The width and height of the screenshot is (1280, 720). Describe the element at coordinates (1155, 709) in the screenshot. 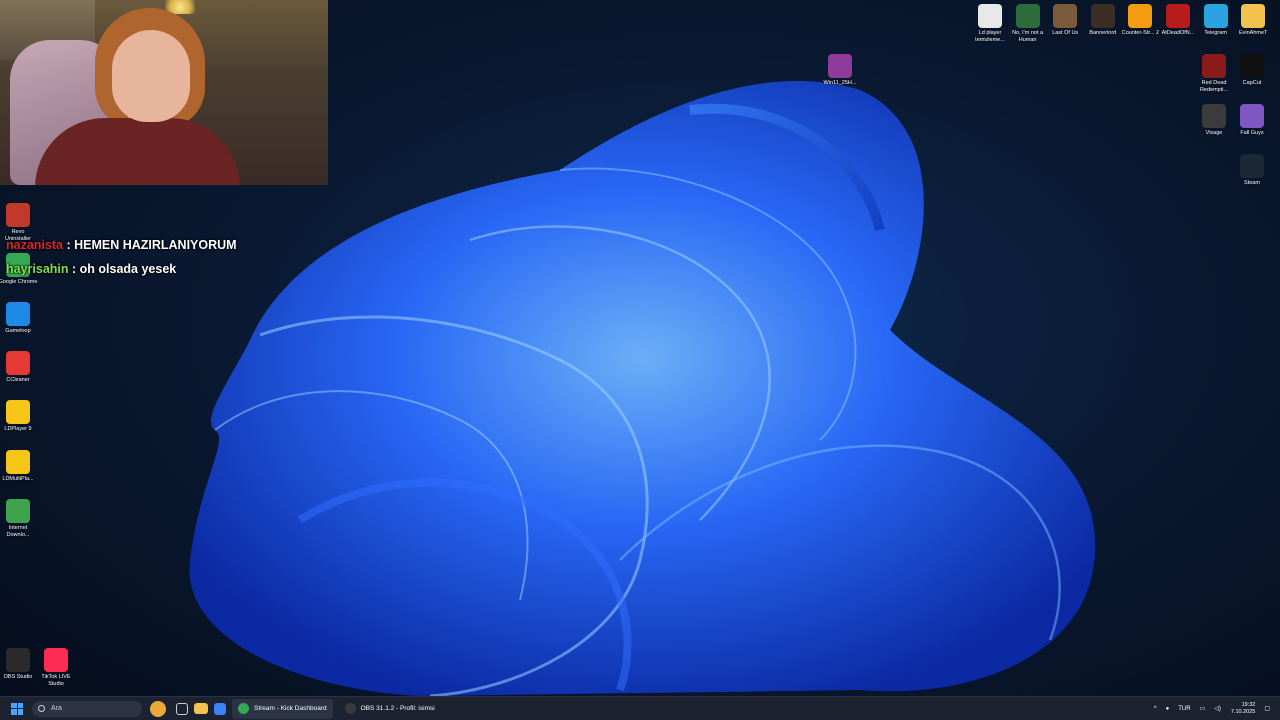

I see `chevron-up-icon: ^` at that location.